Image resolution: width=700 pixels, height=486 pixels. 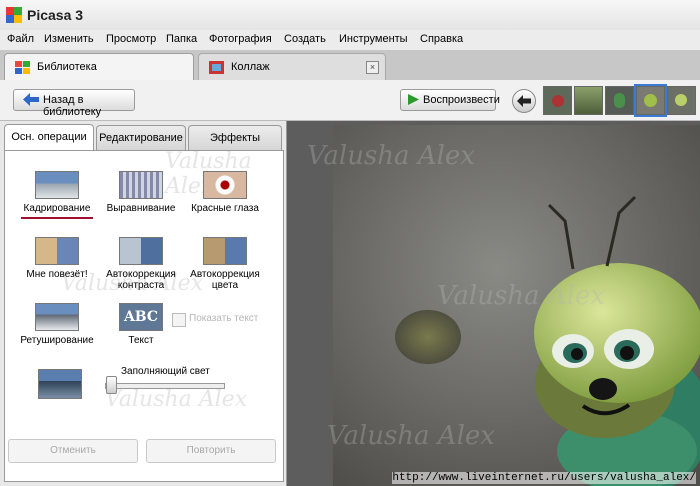 I want to click on crop-tool: Кадрирование, so click(x=57, y=195).